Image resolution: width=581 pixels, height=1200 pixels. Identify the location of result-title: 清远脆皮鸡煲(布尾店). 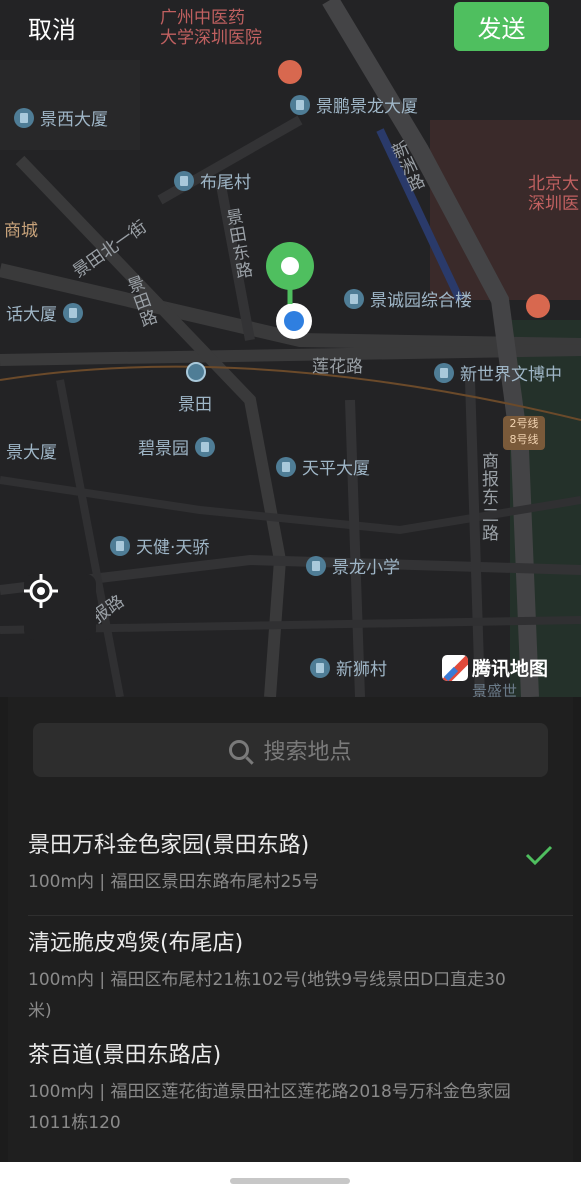
(136, 943).